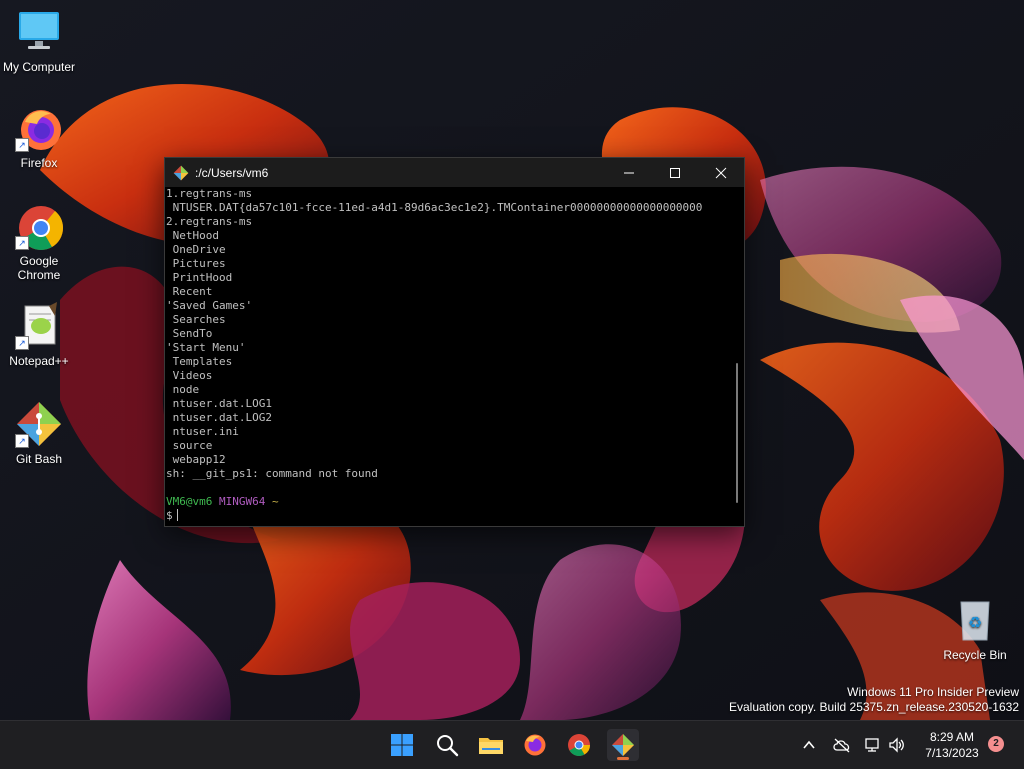  I want to click on recycle-bin-desktop-icon: ♻ Recycle Bin, so click(975, 629).